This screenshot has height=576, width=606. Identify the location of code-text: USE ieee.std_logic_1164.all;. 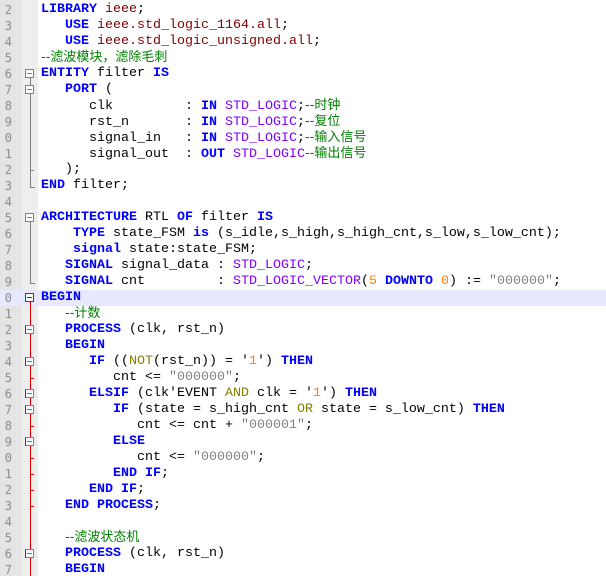
(165, 26).